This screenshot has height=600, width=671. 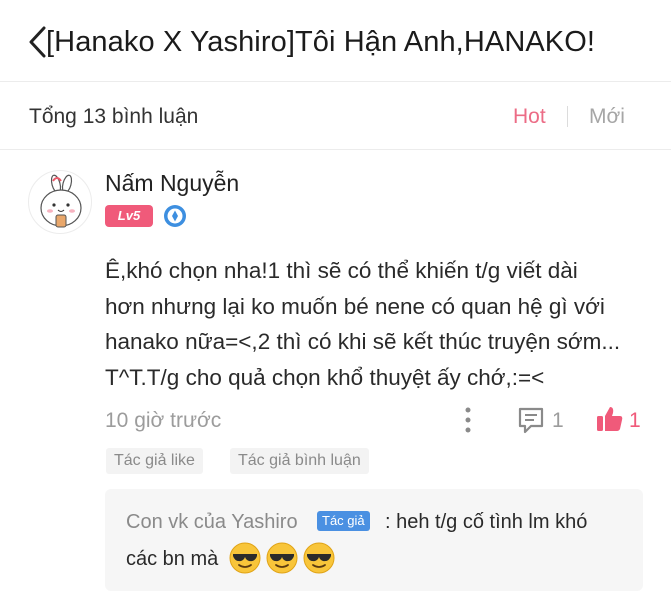 I want to click on author-commented-tag: Tác giả bình luận, so click(x=299, y=461).